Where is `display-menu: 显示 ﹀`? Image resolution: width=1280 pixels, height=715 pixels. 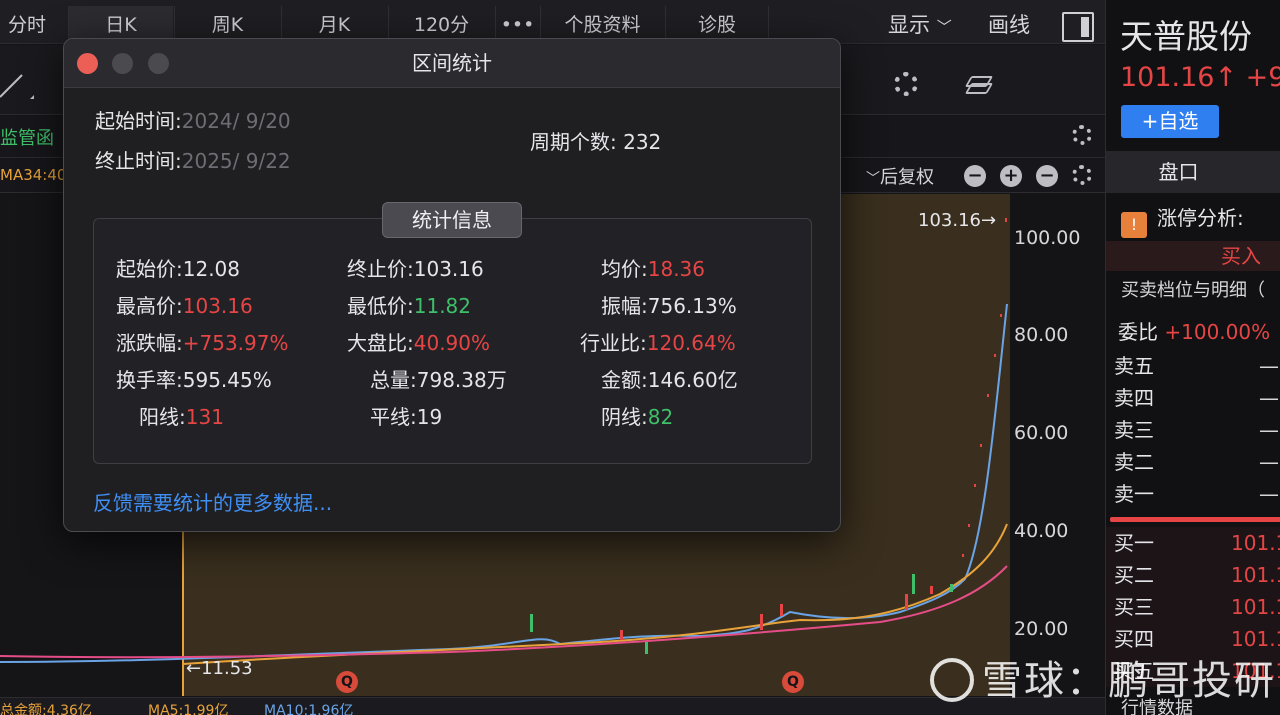
display-menu: 显示 ﹀ is located at coordinates (920, 25).